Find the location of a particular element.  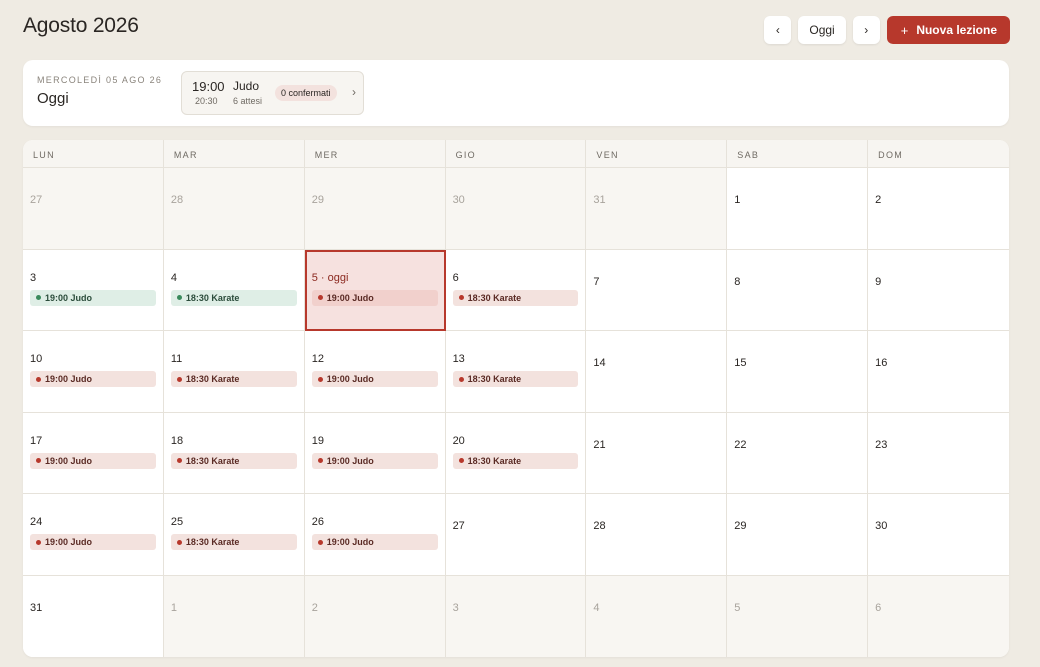

calendar-day: 25 18:30 Karate is located at coordinates (234, 535).